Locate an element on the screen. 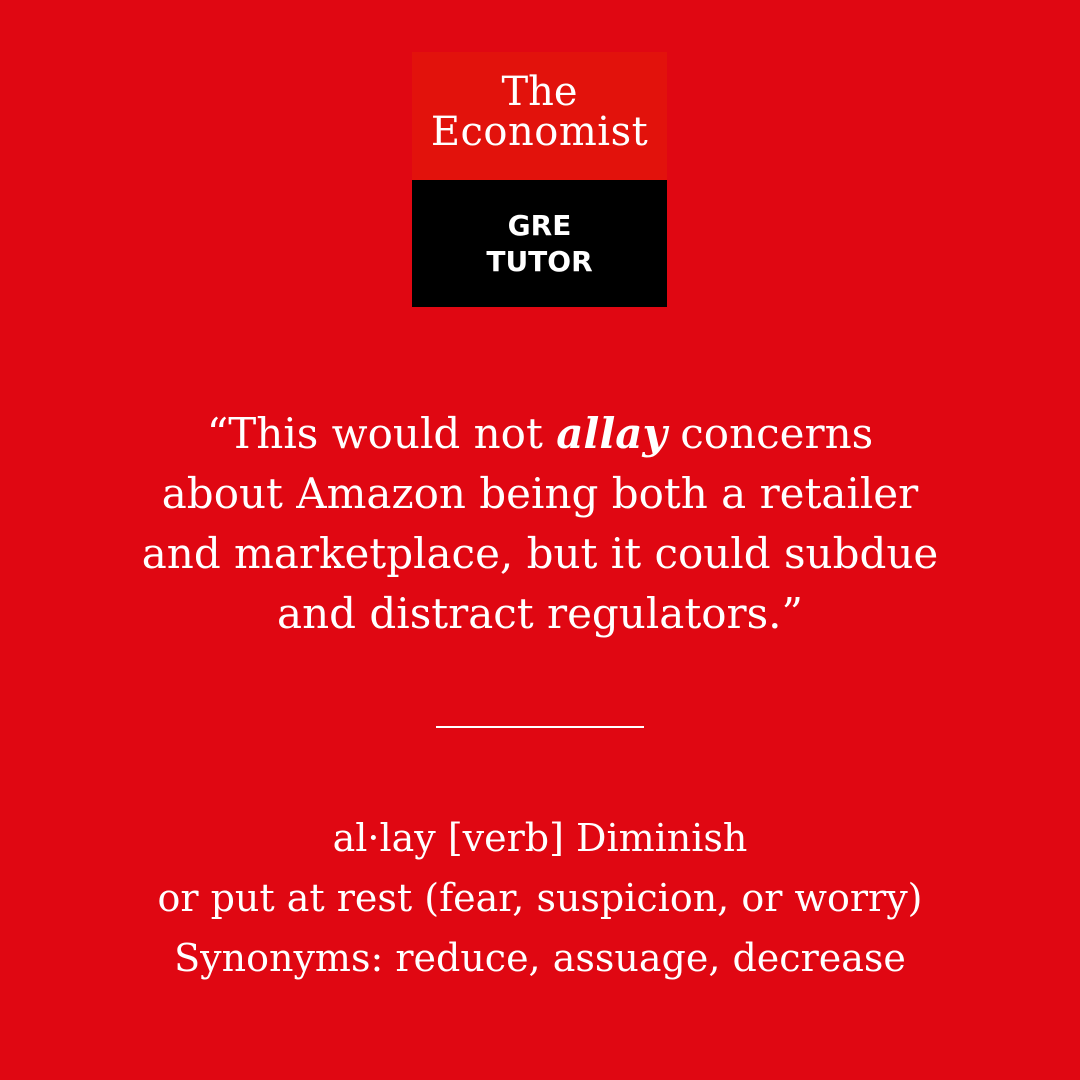  divider-line is located at coordinates (540, 727).